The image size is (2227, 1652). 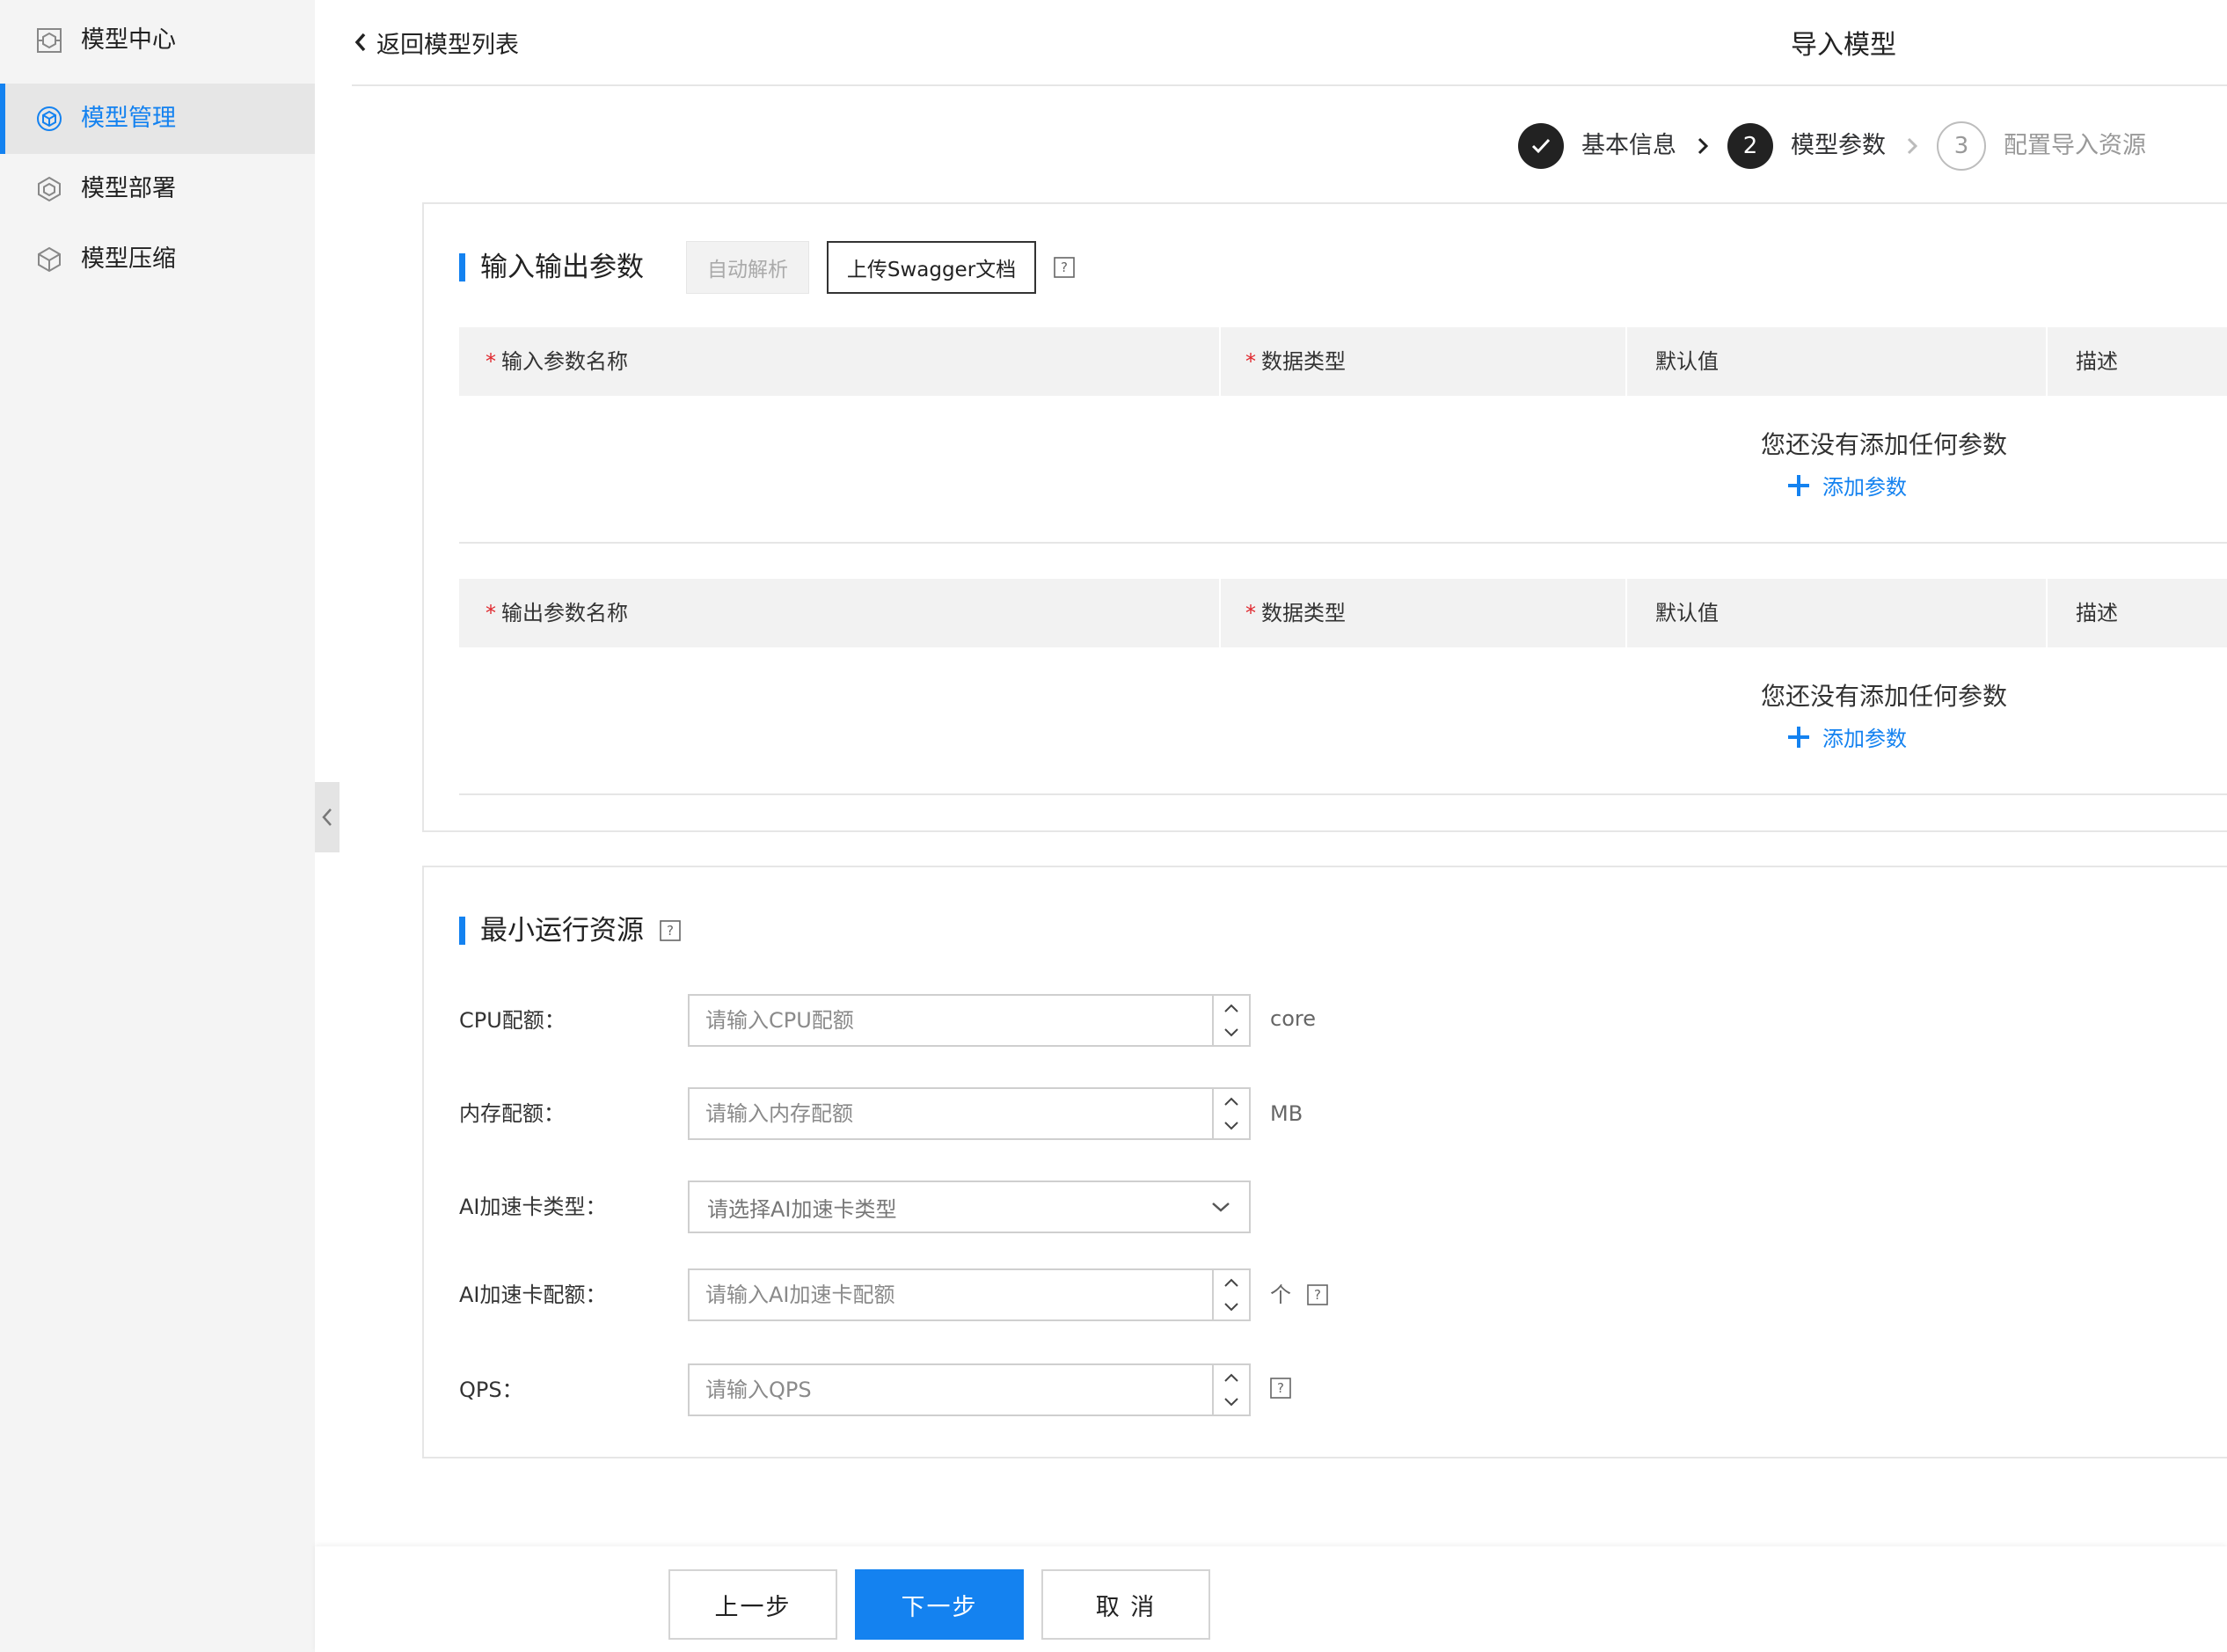 What do you see at coordinates (128, 119) in the screenshot?
I see `sidebar-item-label: 模型管理` at bounding box center [128, 119].